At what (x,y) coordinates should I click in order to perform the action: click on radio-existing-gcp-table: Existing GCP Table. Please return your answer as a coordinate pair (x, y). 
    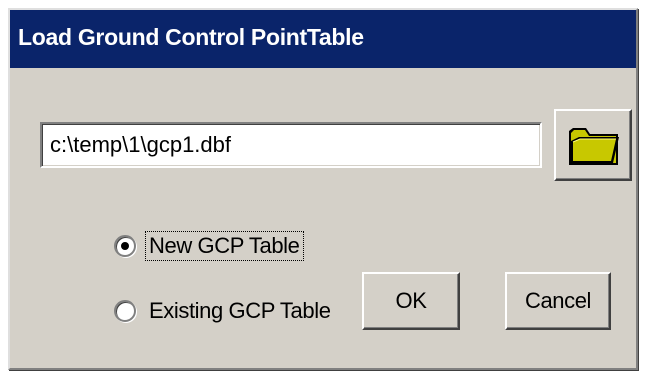
    Looking at the image, I should click on (224, 311).